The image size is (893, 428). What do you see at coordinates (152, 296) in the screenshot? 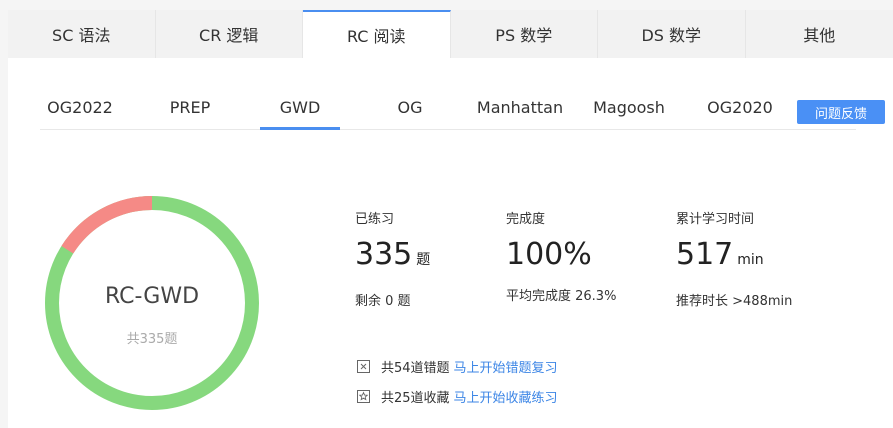
I see `ring-title: RC-GWD` at bounding box center [152, 296].